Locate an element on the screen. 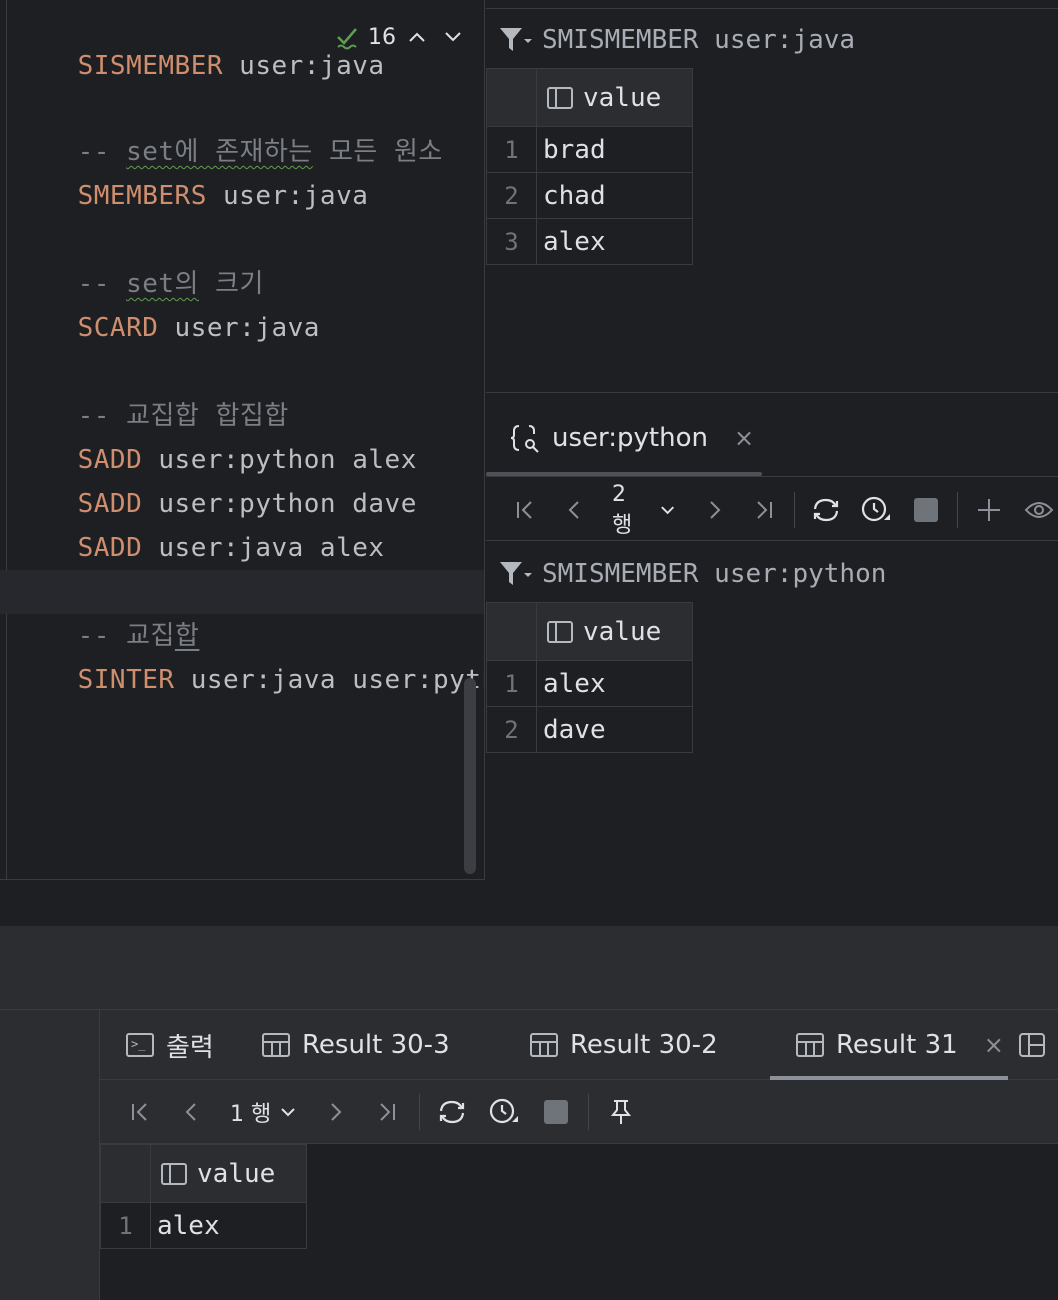 Image resolution: width=1058 pixels, height=1300 pixels. table-row: 2 dave is located at coordinates (589, 729).